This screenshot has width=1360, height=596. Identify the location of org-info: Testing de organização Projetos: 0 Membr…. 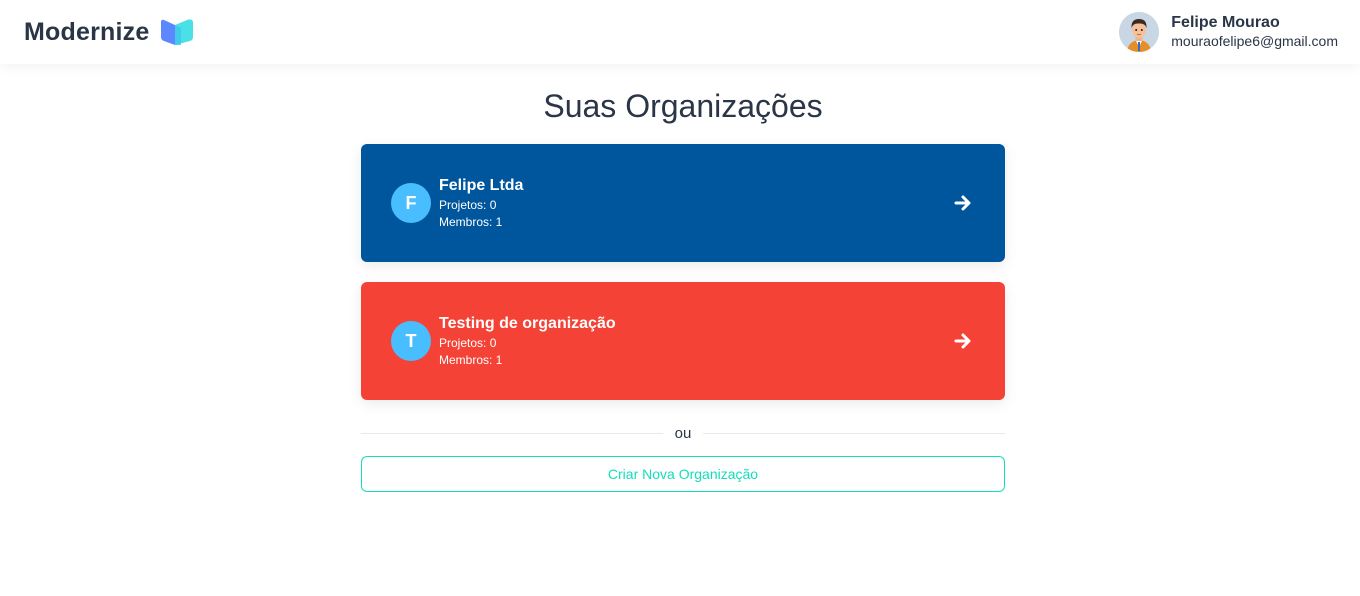
(527, 341).